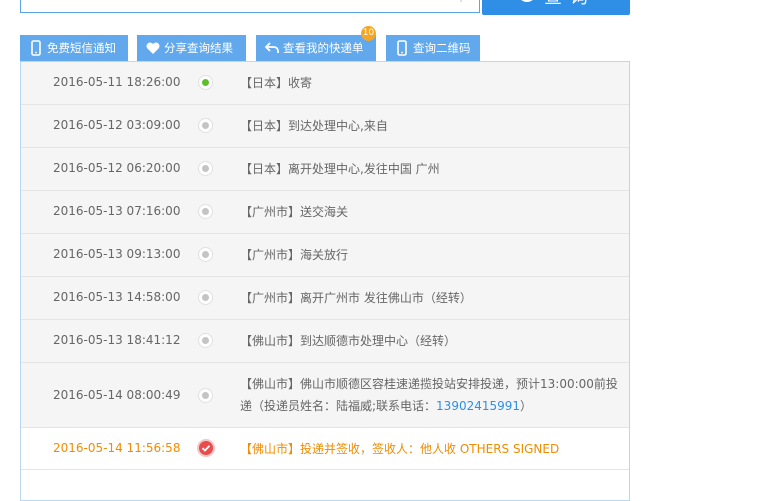 This screenshot has height=501, width=761. I want to click on timeline-row: 2016-05-12 06:20:00 【日本】离开处理中心,发往中国 广州, so click(325, 169).